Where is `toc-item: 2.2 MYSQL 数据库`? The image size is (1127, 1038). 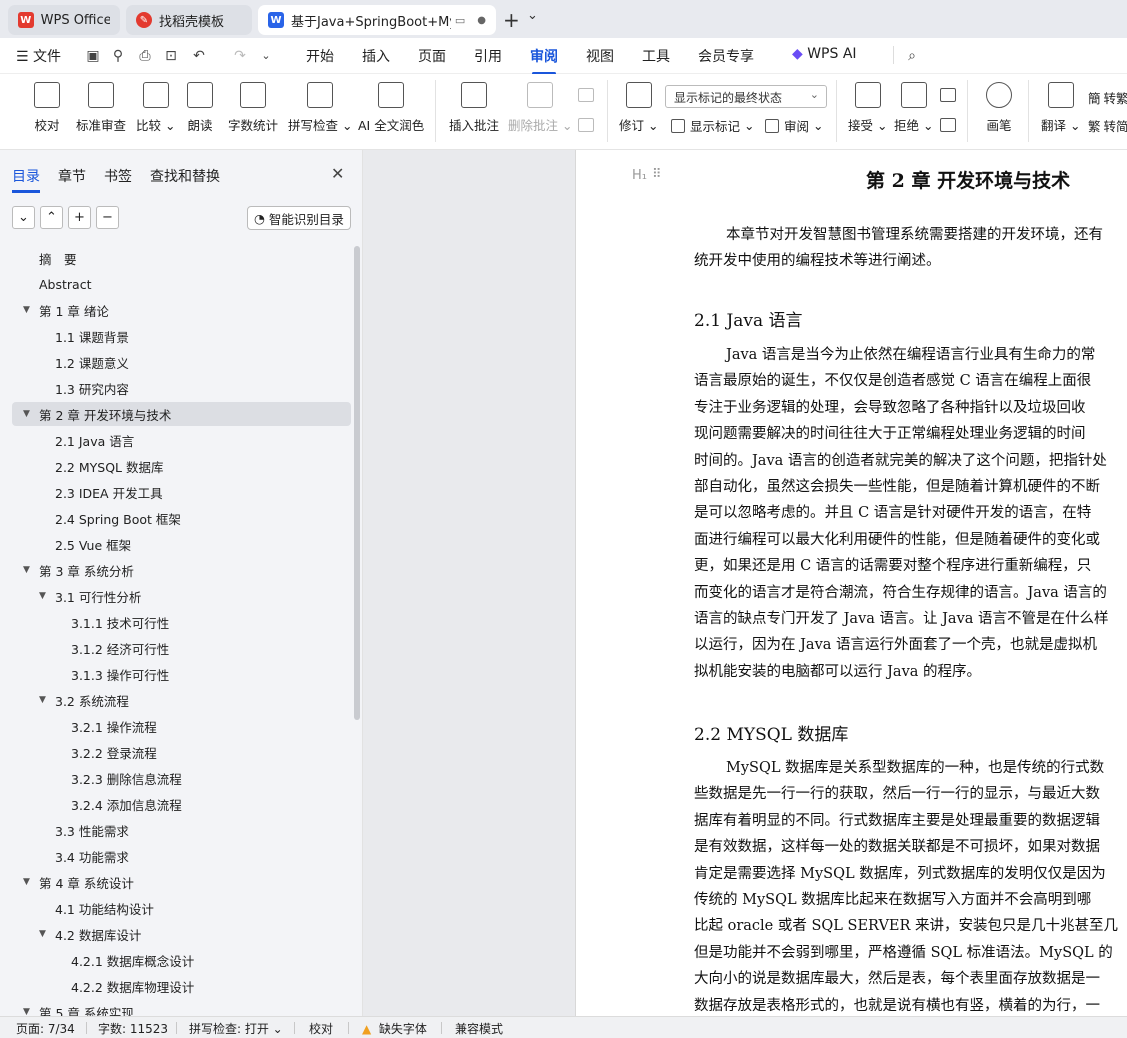
toc-item: 2.2 MYSQL 数据库 is located at coordinates (181, 466).